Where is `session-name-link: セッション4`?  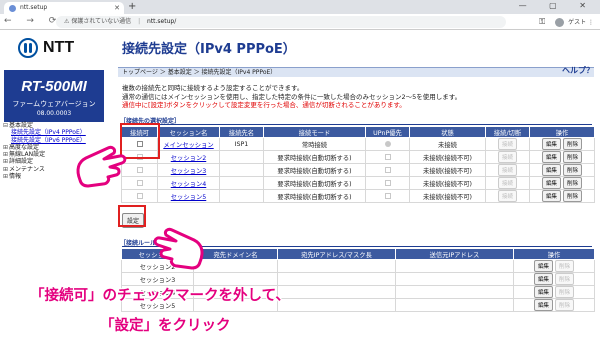
session-name-link: セッション4 is located at coordinates (189, 184).